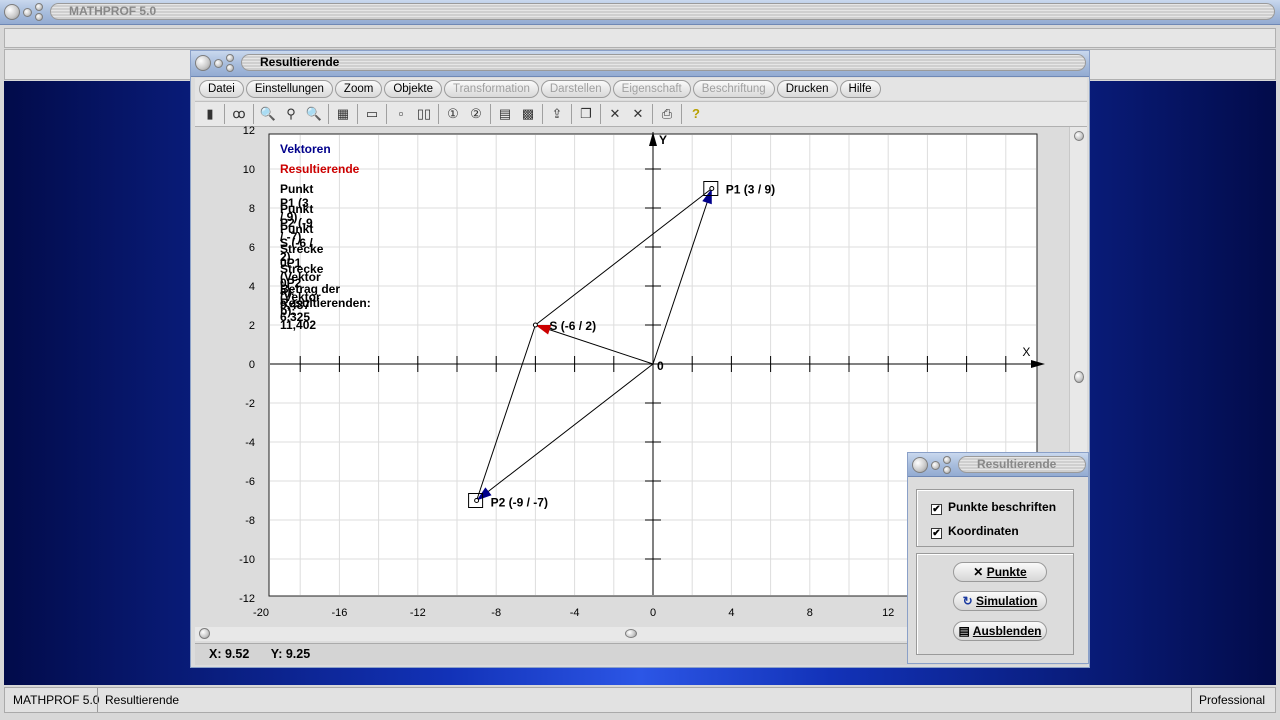  I want to click on point-s, so click(535, 325).